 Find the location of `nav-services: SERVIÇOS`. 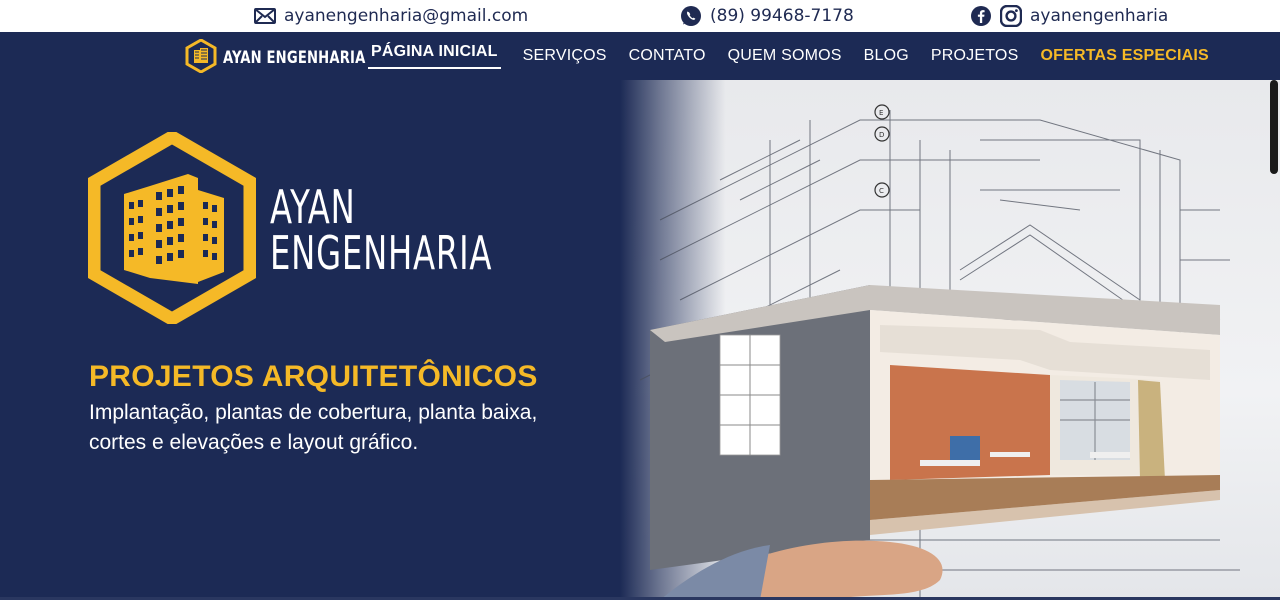

nav-services: SERVIÇOS is located at coordinates (565, 56).